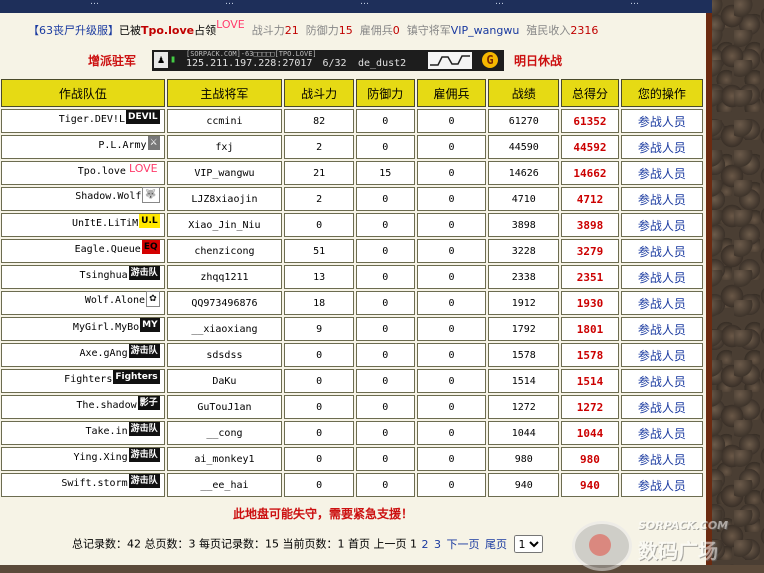 This screenshot has width=764, height=573. Describe the element at coordinates (319, 93) in the screenshot. I see `column-header: 战斗力` at that location.